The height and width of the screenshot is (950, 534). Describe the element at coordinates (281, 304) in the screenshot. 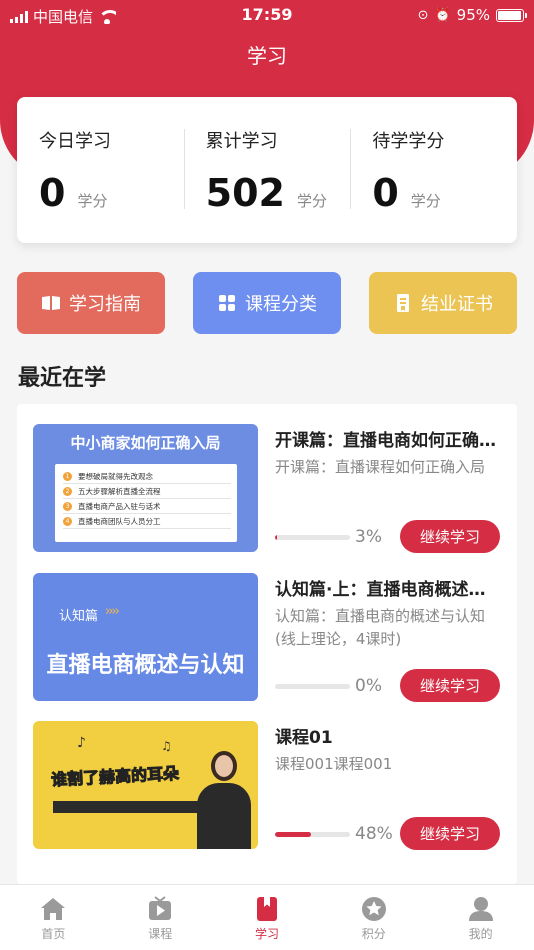

I see `action-label: 课程分类` at that location.